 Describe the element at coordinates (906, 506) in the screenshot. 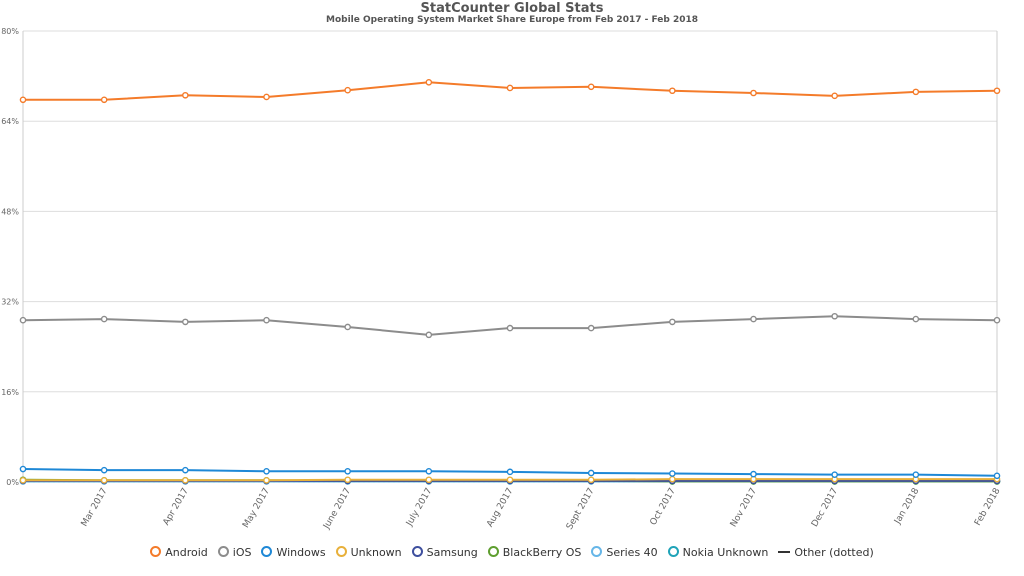

I see `x-tick-label: Jan 2018` at that location.